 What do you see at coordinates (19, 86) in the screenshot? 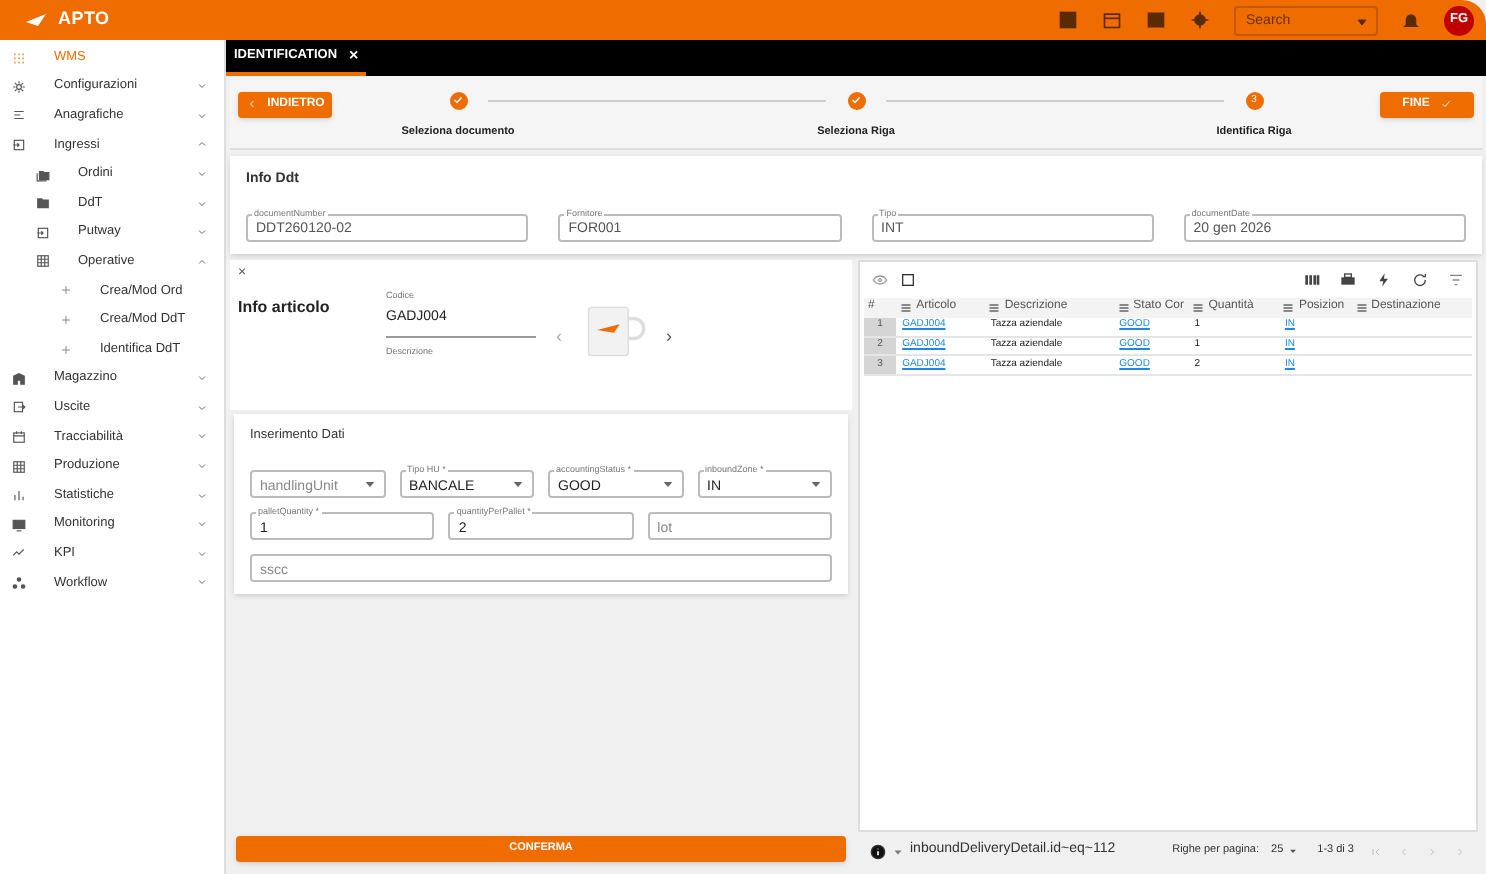
I see `gear-icon` at bounding box center [19, 86].